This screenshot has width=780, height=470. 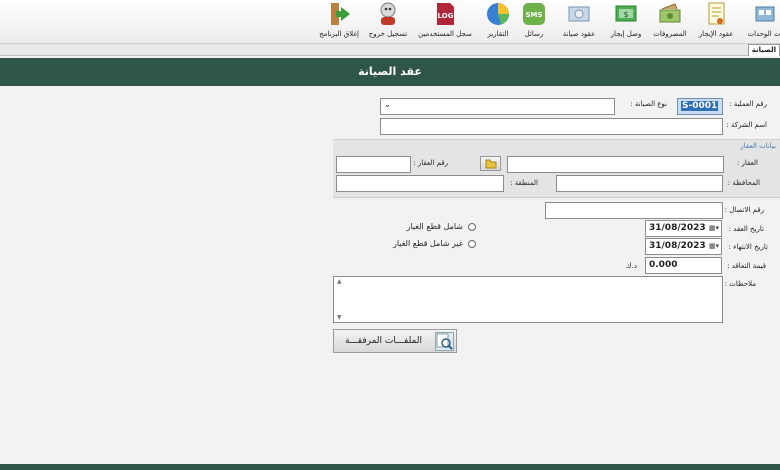 What do you see at coordinates (524, 183) in the screenshot?
I see `region-label: المنطقة :` at bounding box center [524, 183].